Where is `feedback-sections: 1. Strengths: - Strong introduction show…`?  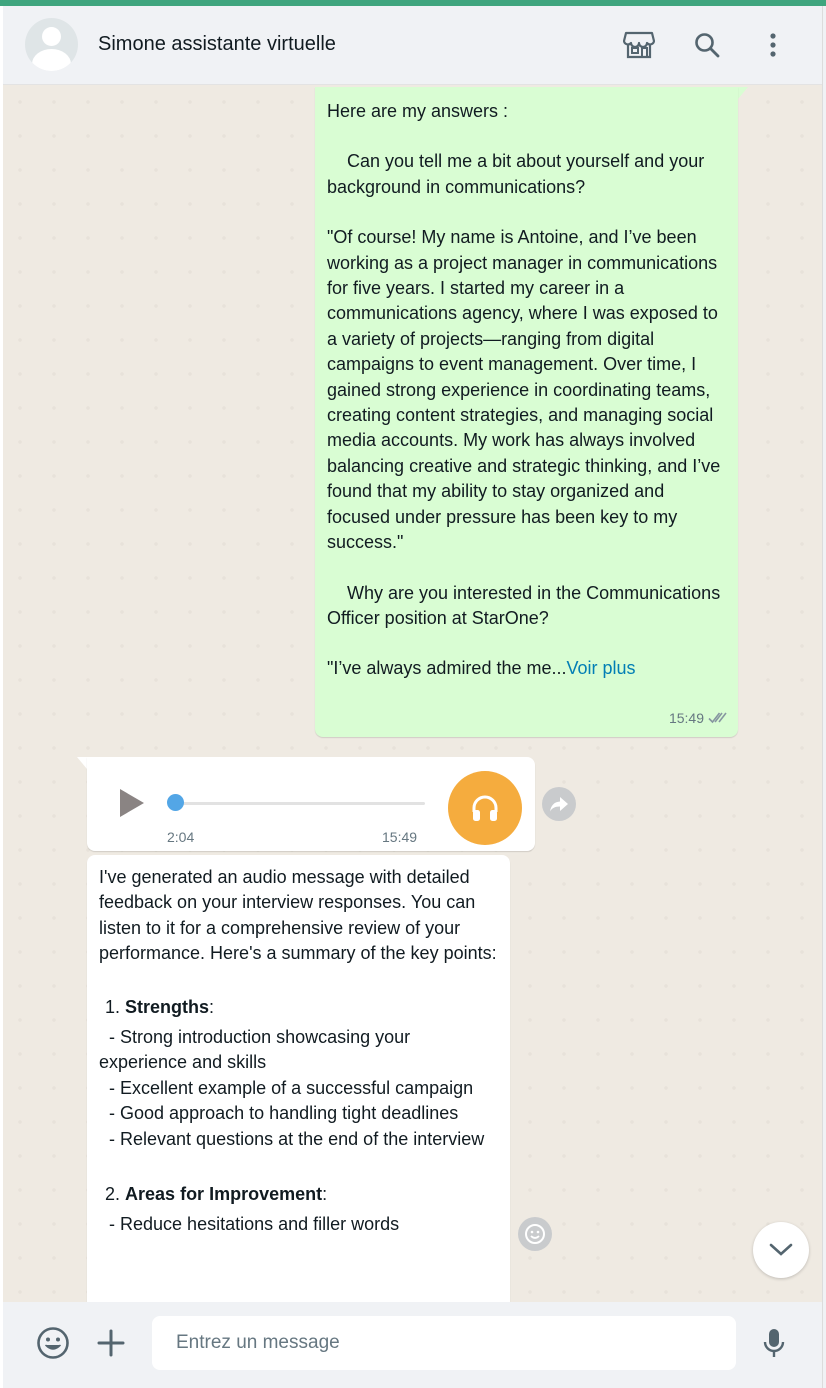 feedback-sections: 1. Strengths: - Strong introduction show… is located at coordinates (298, 1116).